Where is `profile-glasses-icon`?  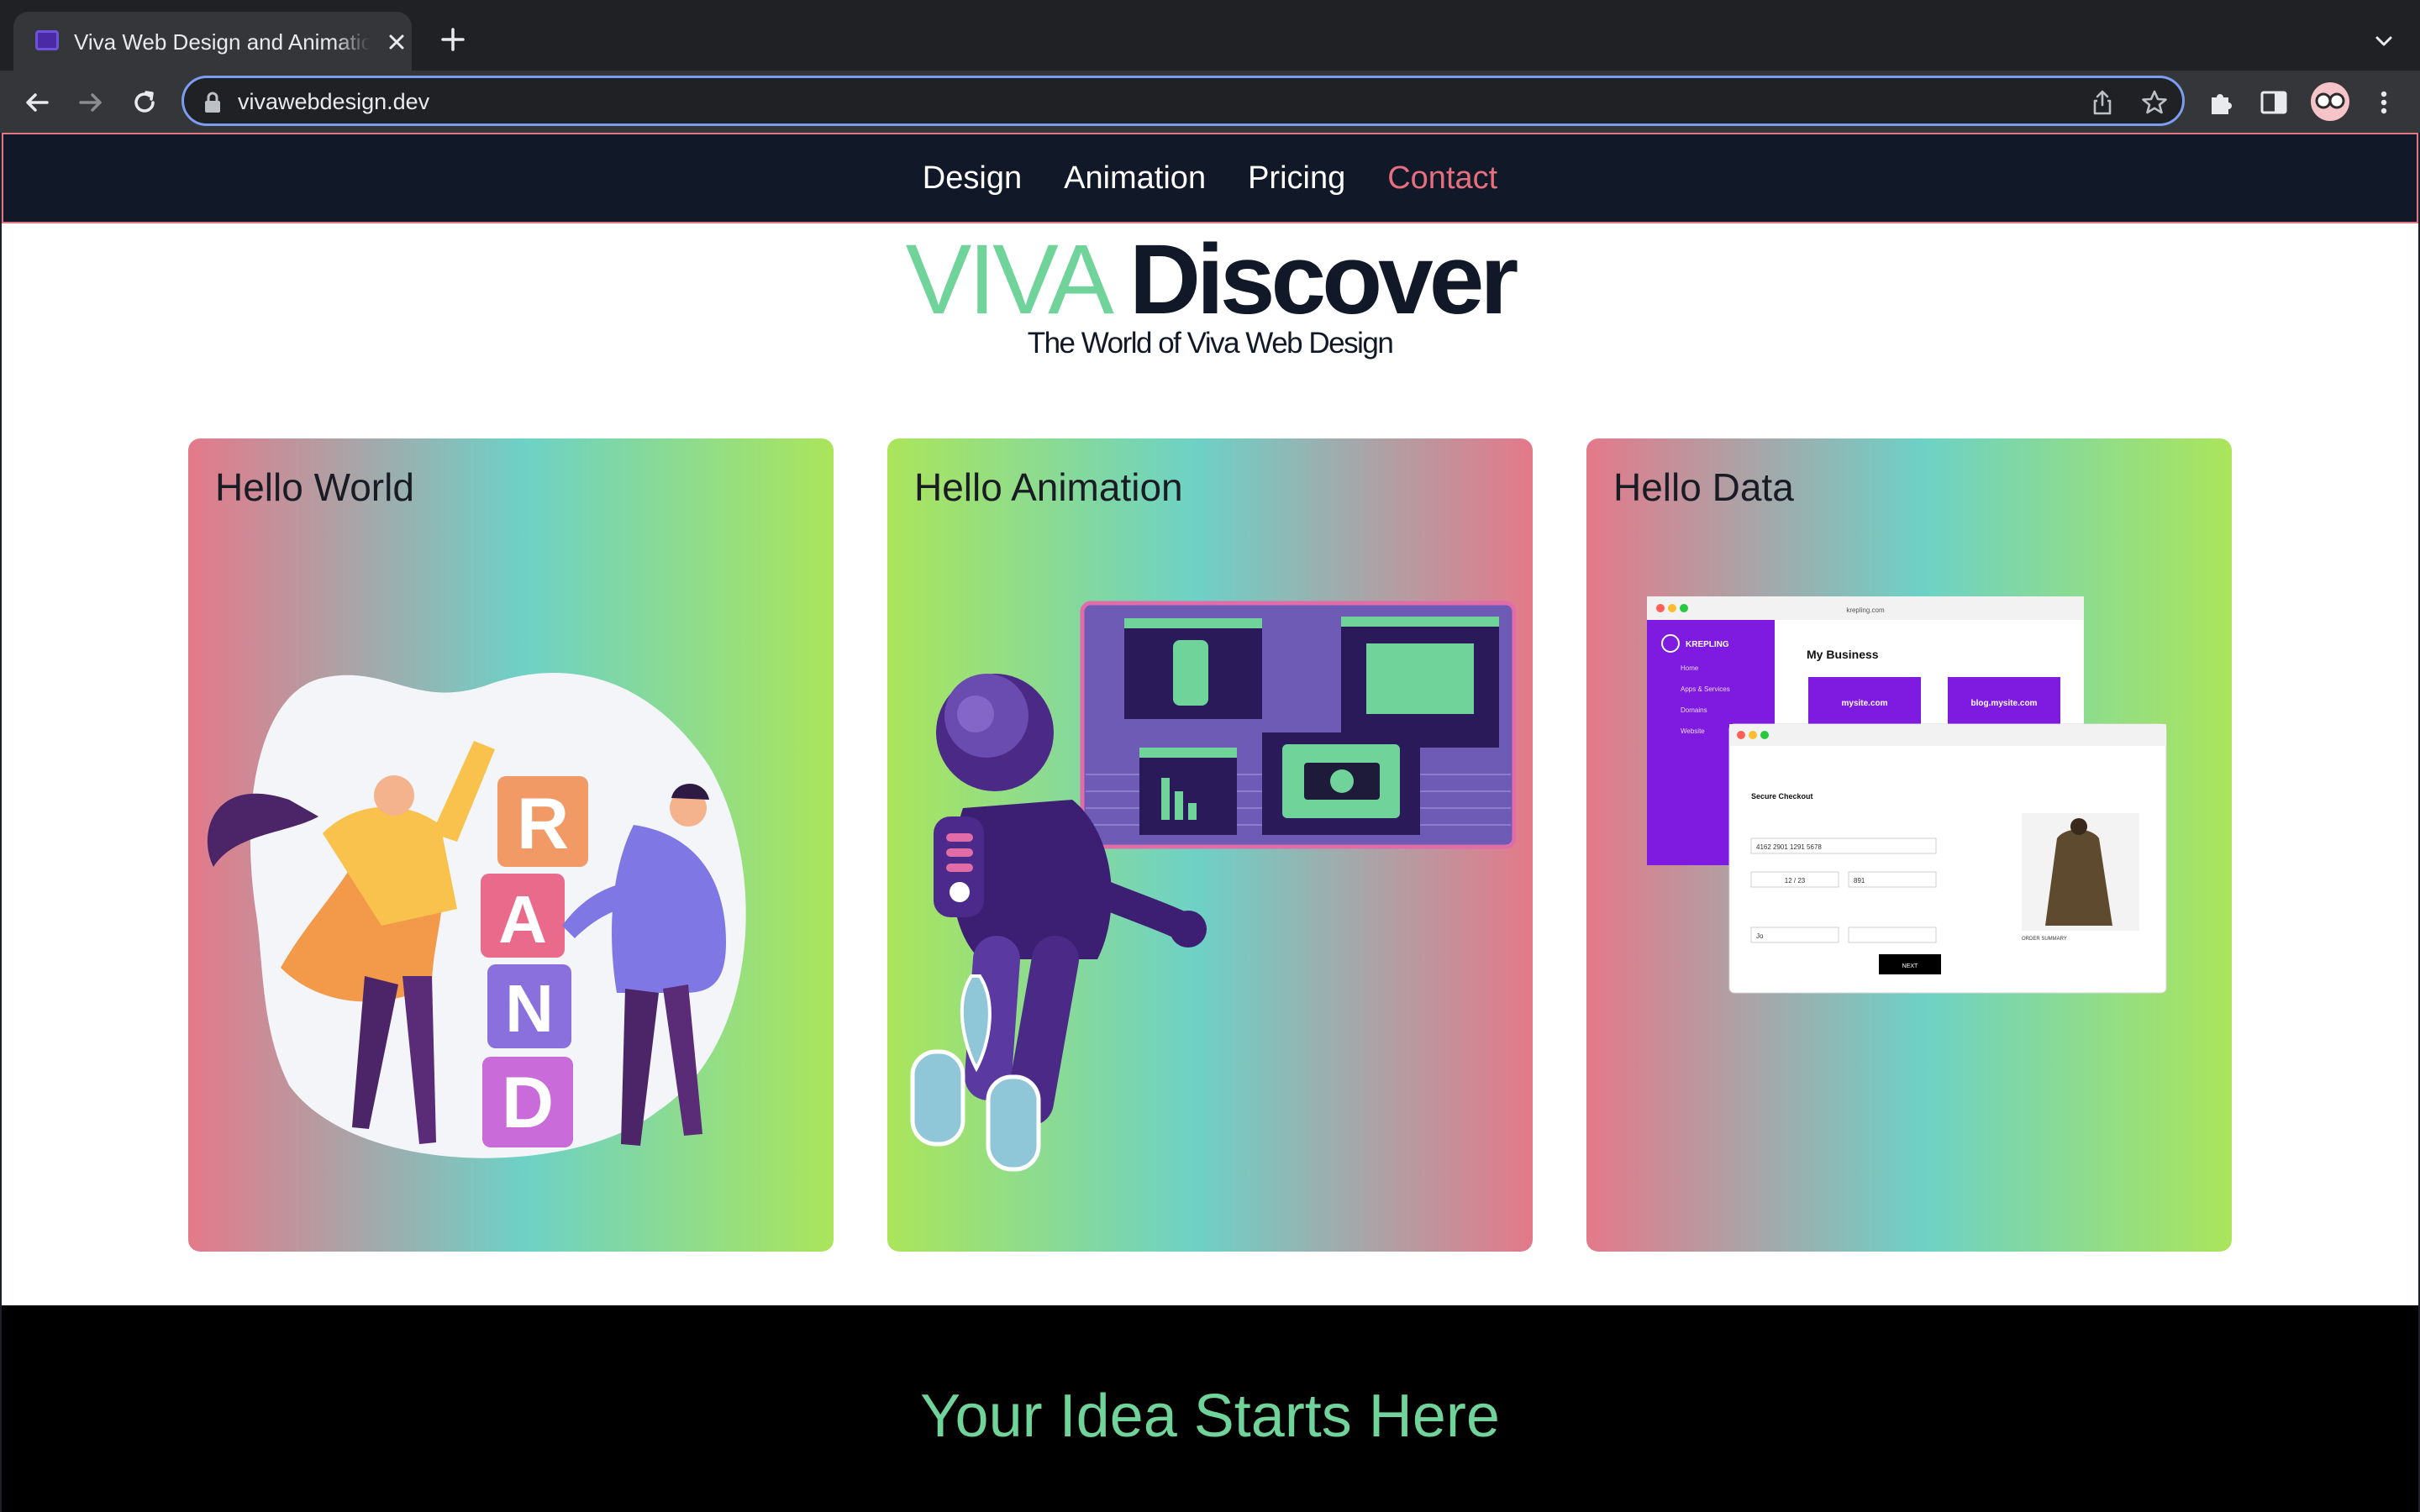 profile-glasses-icon is located at coordinates (2330, 100).